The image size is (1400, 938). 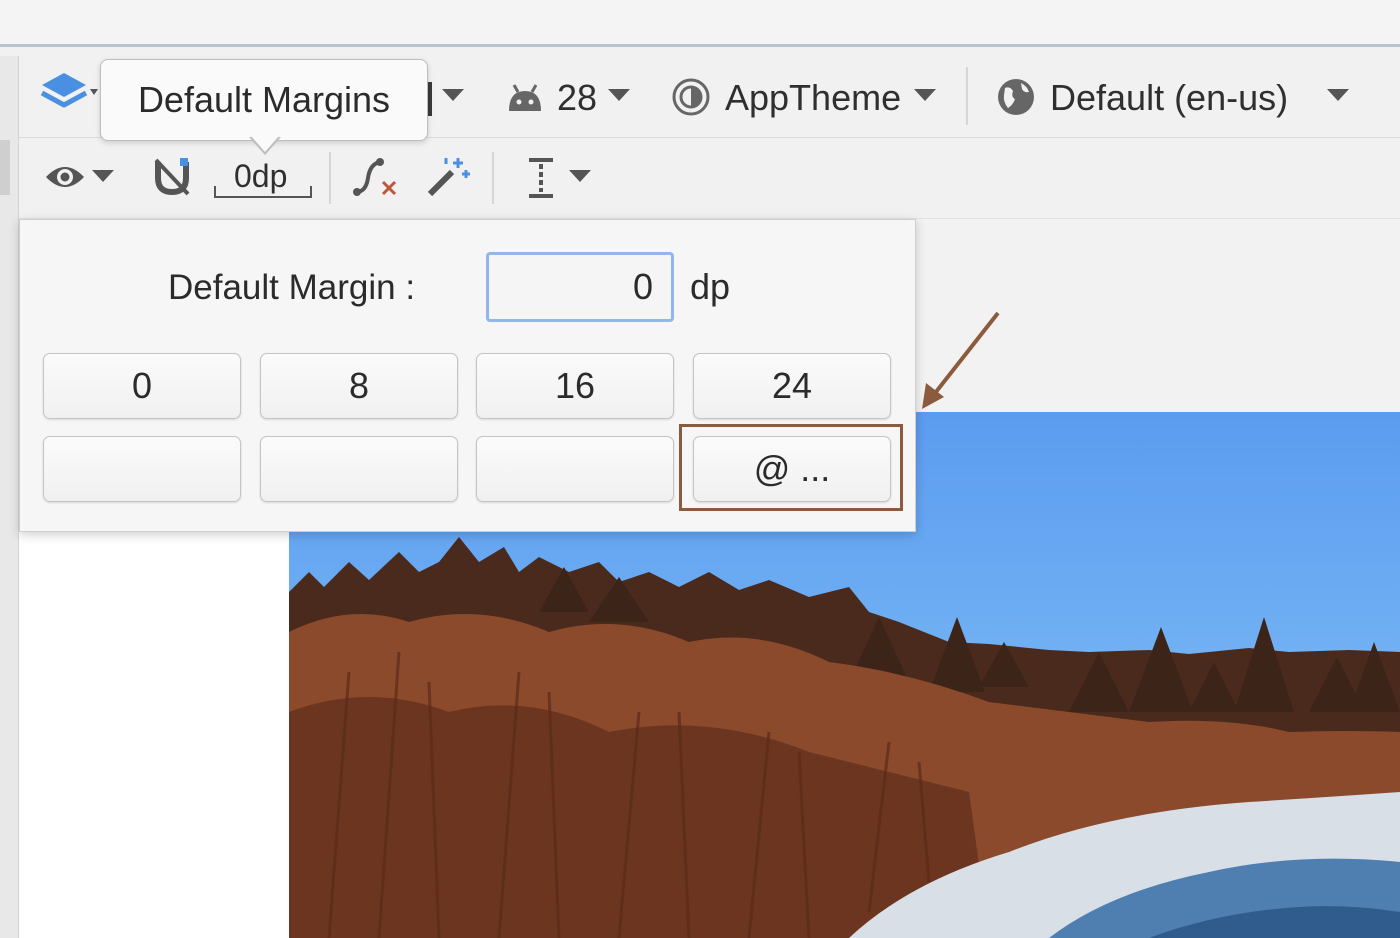 What do you see at coordinates (580, 287) in the screenshot?
I see `default-margin-input` at bounding box center [580, 287].